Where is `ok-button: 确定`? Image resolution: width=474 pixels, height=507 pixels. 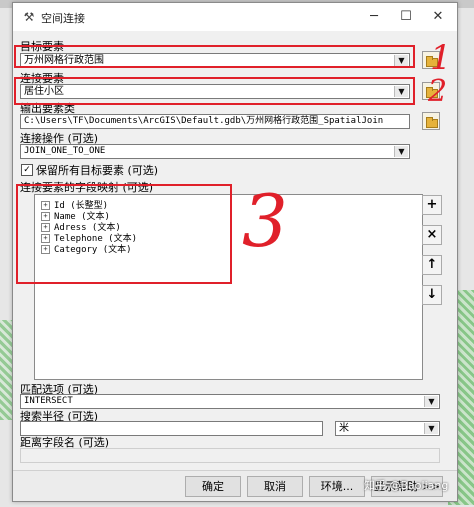 ok-button: 确定 is located at coordinates (213, 486).